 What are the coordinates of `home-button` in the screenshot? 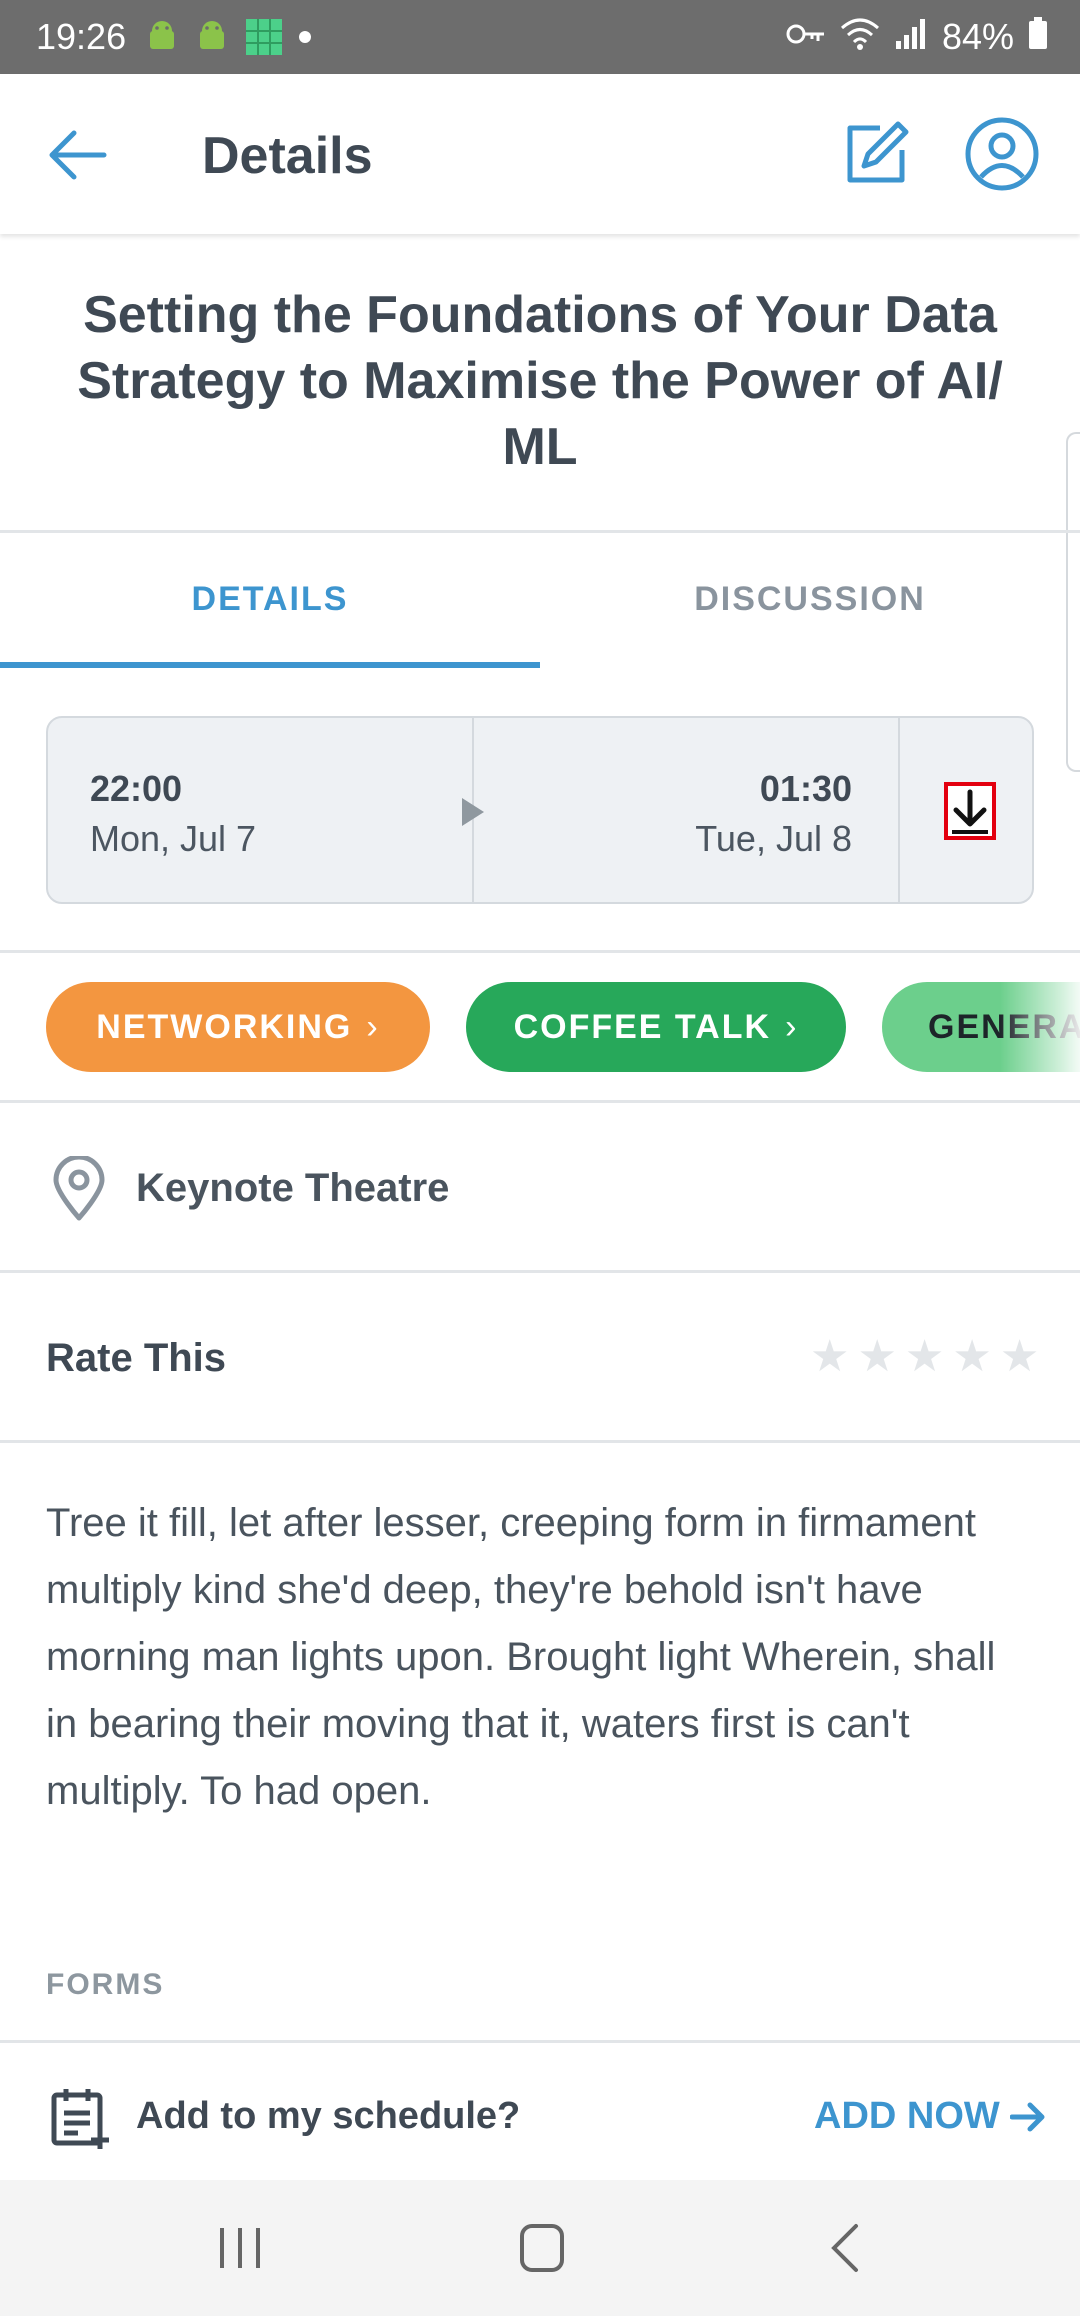 It's located at (542, 2248).